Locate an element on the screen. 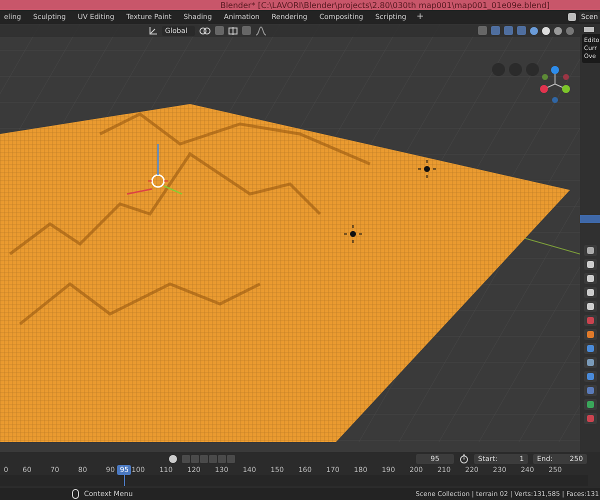  3d-cursor-icon is located at coordinates (158, 181).